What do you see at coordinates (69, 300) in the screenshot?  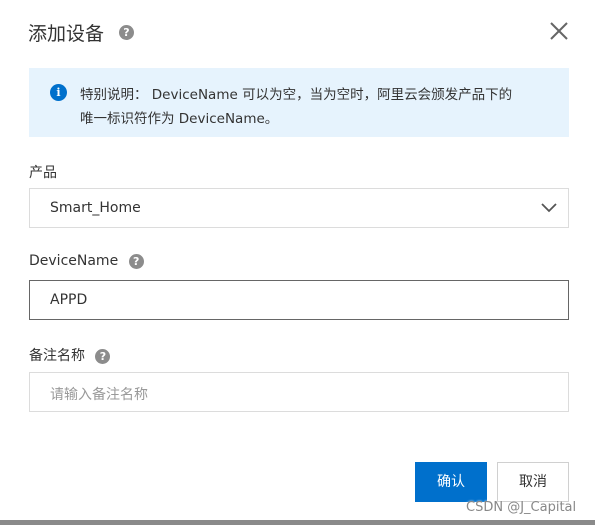 I see `device-name-input-value: APPD` at bounding box center [69, 300].